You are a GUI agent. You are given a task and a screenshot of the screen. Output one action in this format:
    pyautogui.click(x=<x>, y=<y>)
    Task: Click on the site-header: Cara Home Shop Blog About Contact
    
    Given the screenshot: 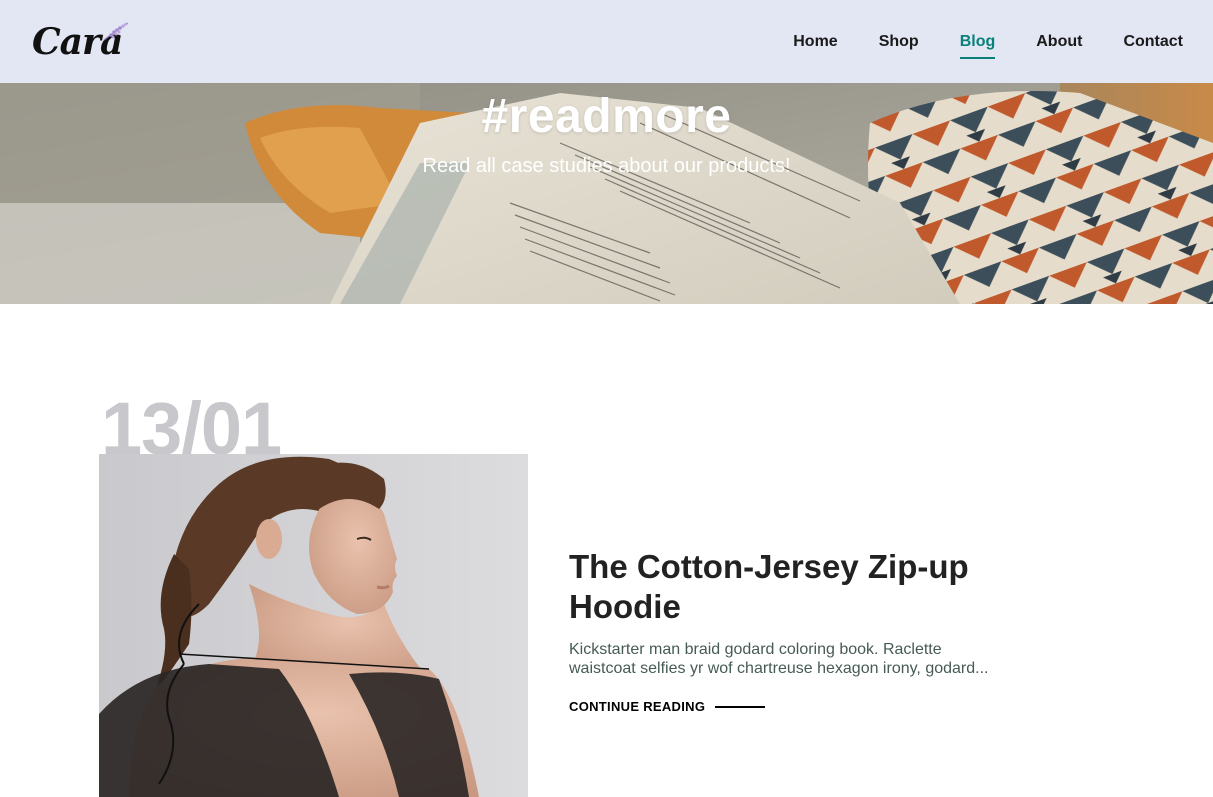 What is the action you would take?
    pyautogui.click(x=606, y=41)
    